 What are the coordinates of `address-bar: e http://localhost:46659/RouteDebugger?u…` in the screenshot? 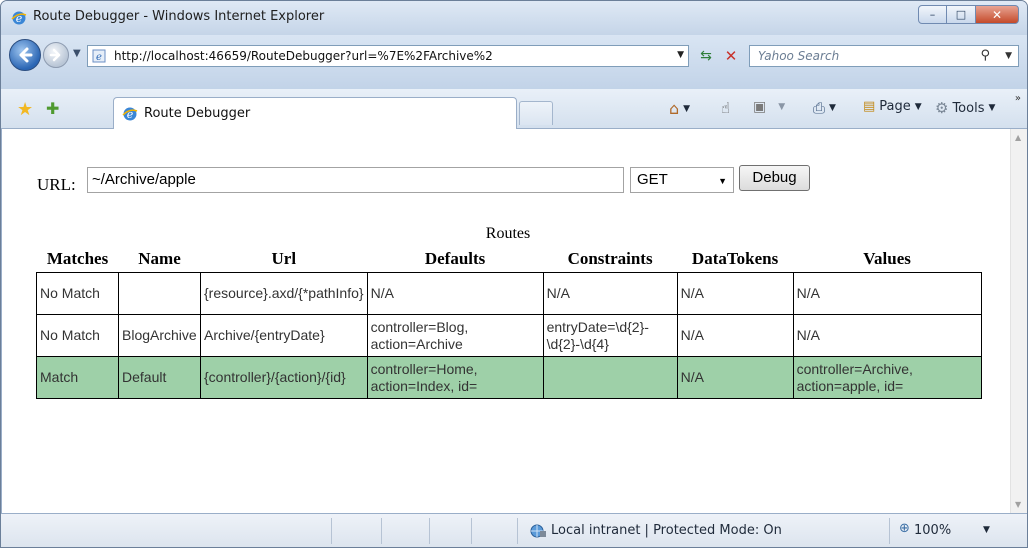 It's located at (388, 56).